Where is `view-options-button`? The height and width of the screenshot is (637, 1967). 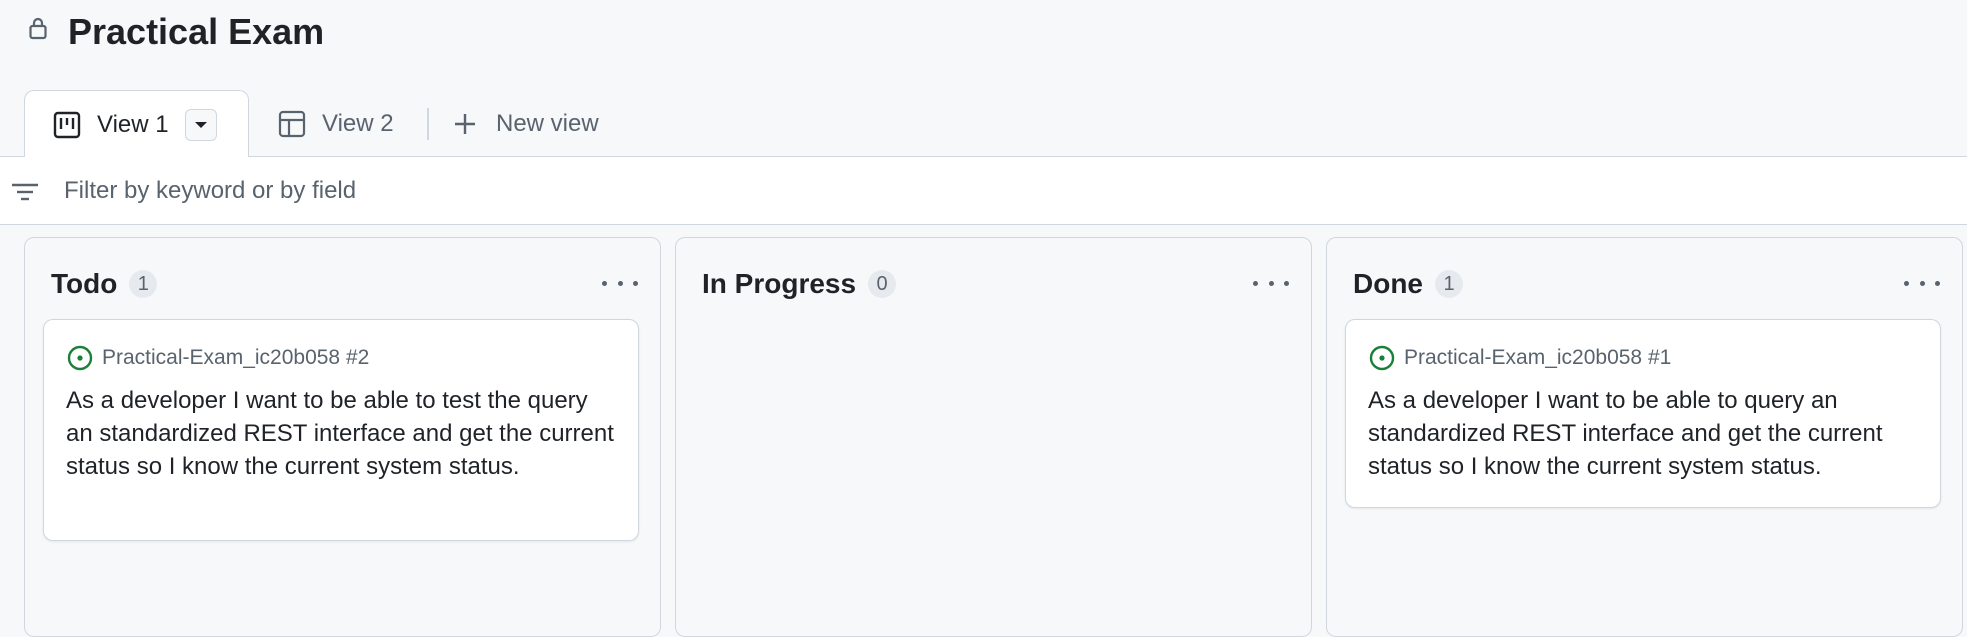
view-options-button is located at coordinates (200, 124).